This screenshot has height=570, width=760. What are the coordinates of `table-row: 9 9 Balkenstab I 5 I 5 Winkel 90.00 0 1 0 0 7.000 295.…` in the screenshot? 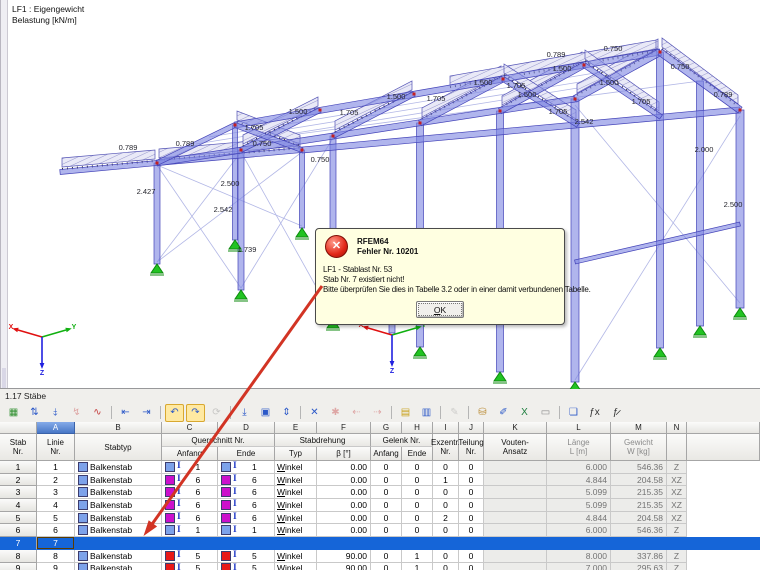 It's located at (380, 566).